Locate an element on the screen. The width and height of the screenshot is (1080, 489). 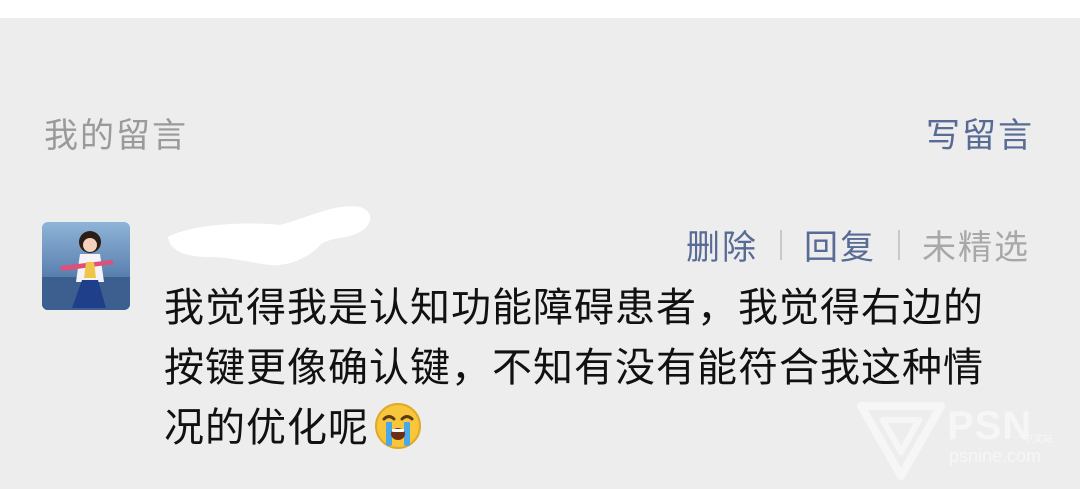
avatar is located at coordinates (86, 266).